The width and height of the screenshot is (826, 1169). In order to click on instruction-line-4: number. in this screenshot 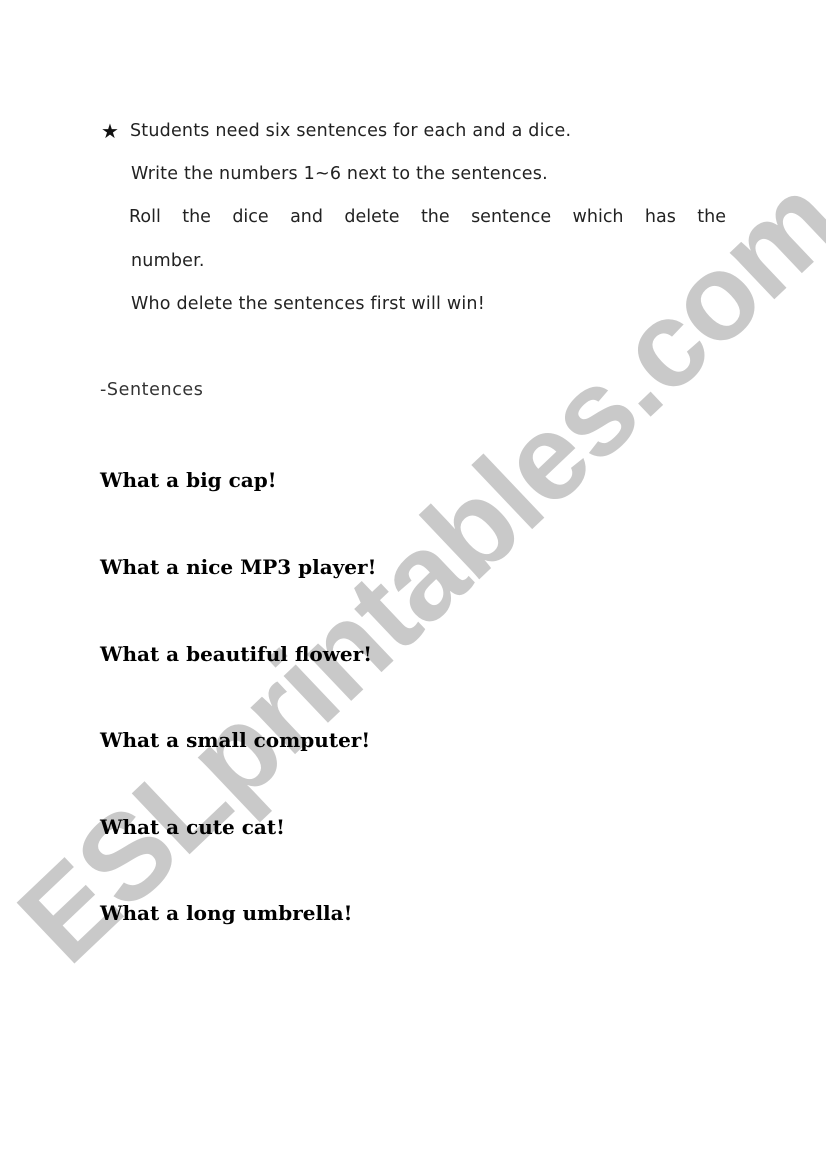, I will do `click(168, 261)`.